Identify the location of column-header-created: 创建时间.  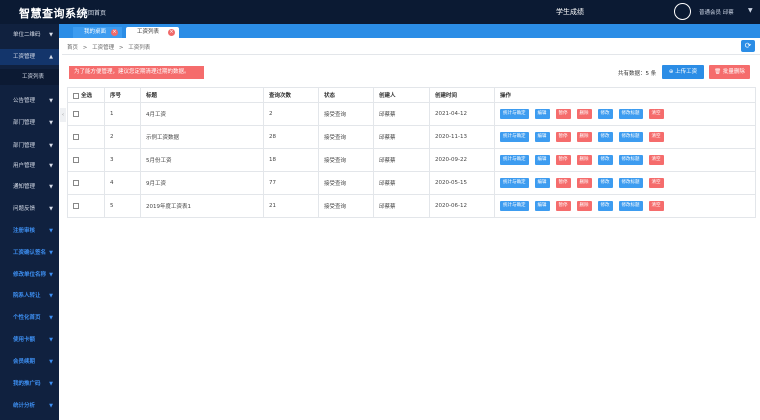
(462, 95).